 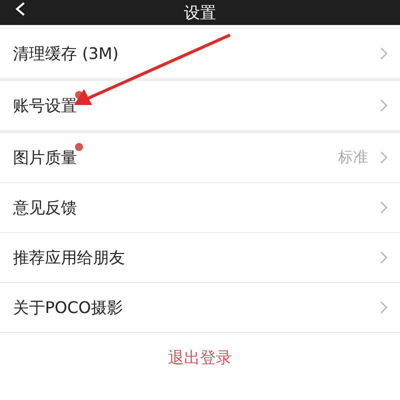 I want to click on row-value: 标准, so click(x=353, y=157).